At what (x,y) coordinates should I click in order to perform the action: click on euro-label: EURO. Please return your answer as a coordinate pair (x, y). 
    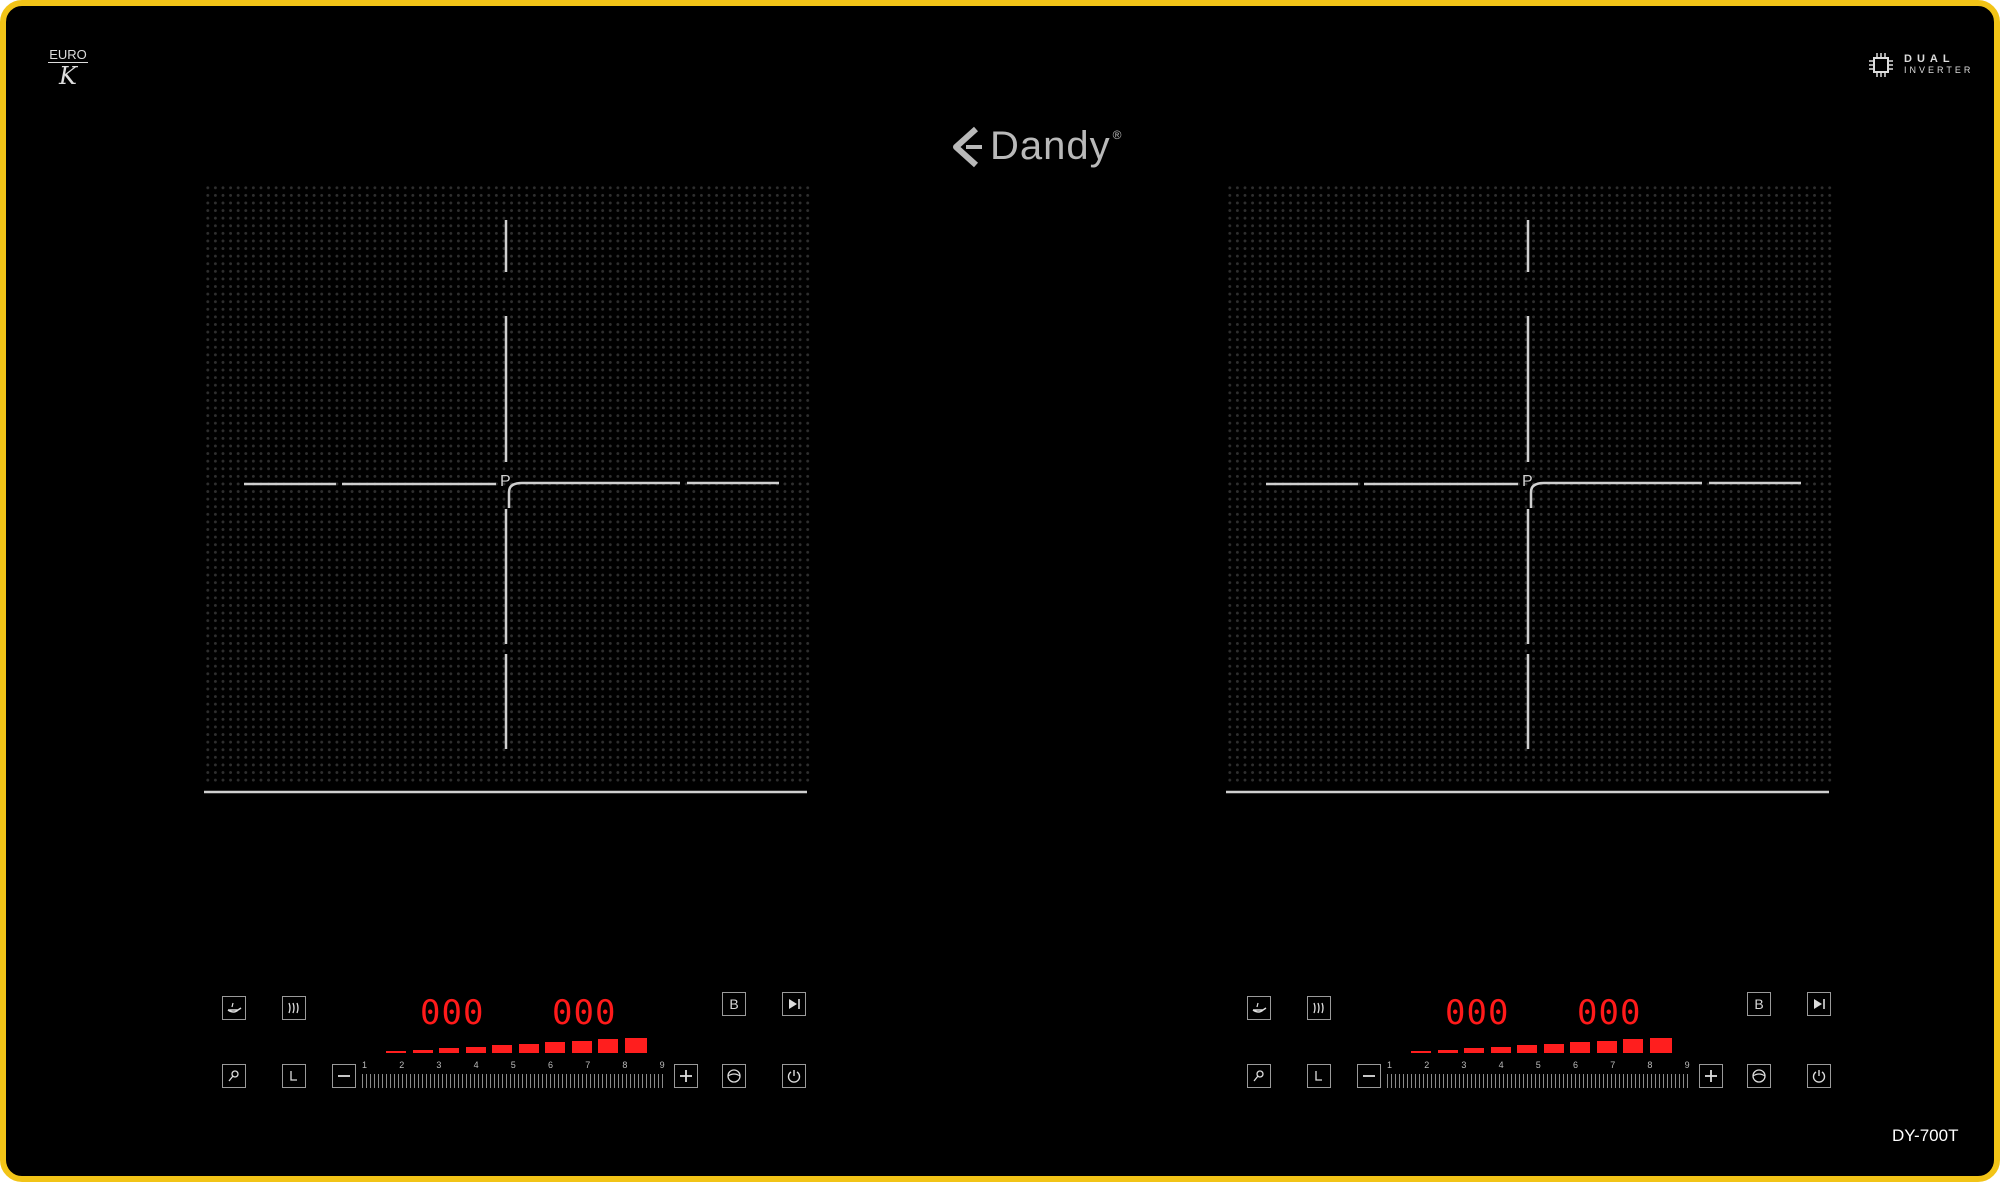
    Looking at the image, I should click on (68, 55).